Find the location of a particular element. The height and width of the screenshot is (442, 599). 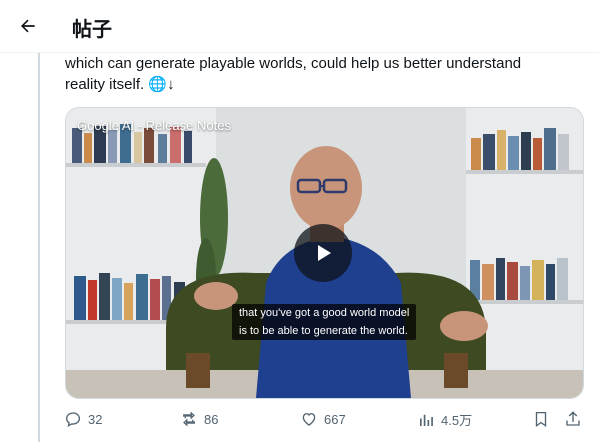

share-button is located at coordinates (573, 419).